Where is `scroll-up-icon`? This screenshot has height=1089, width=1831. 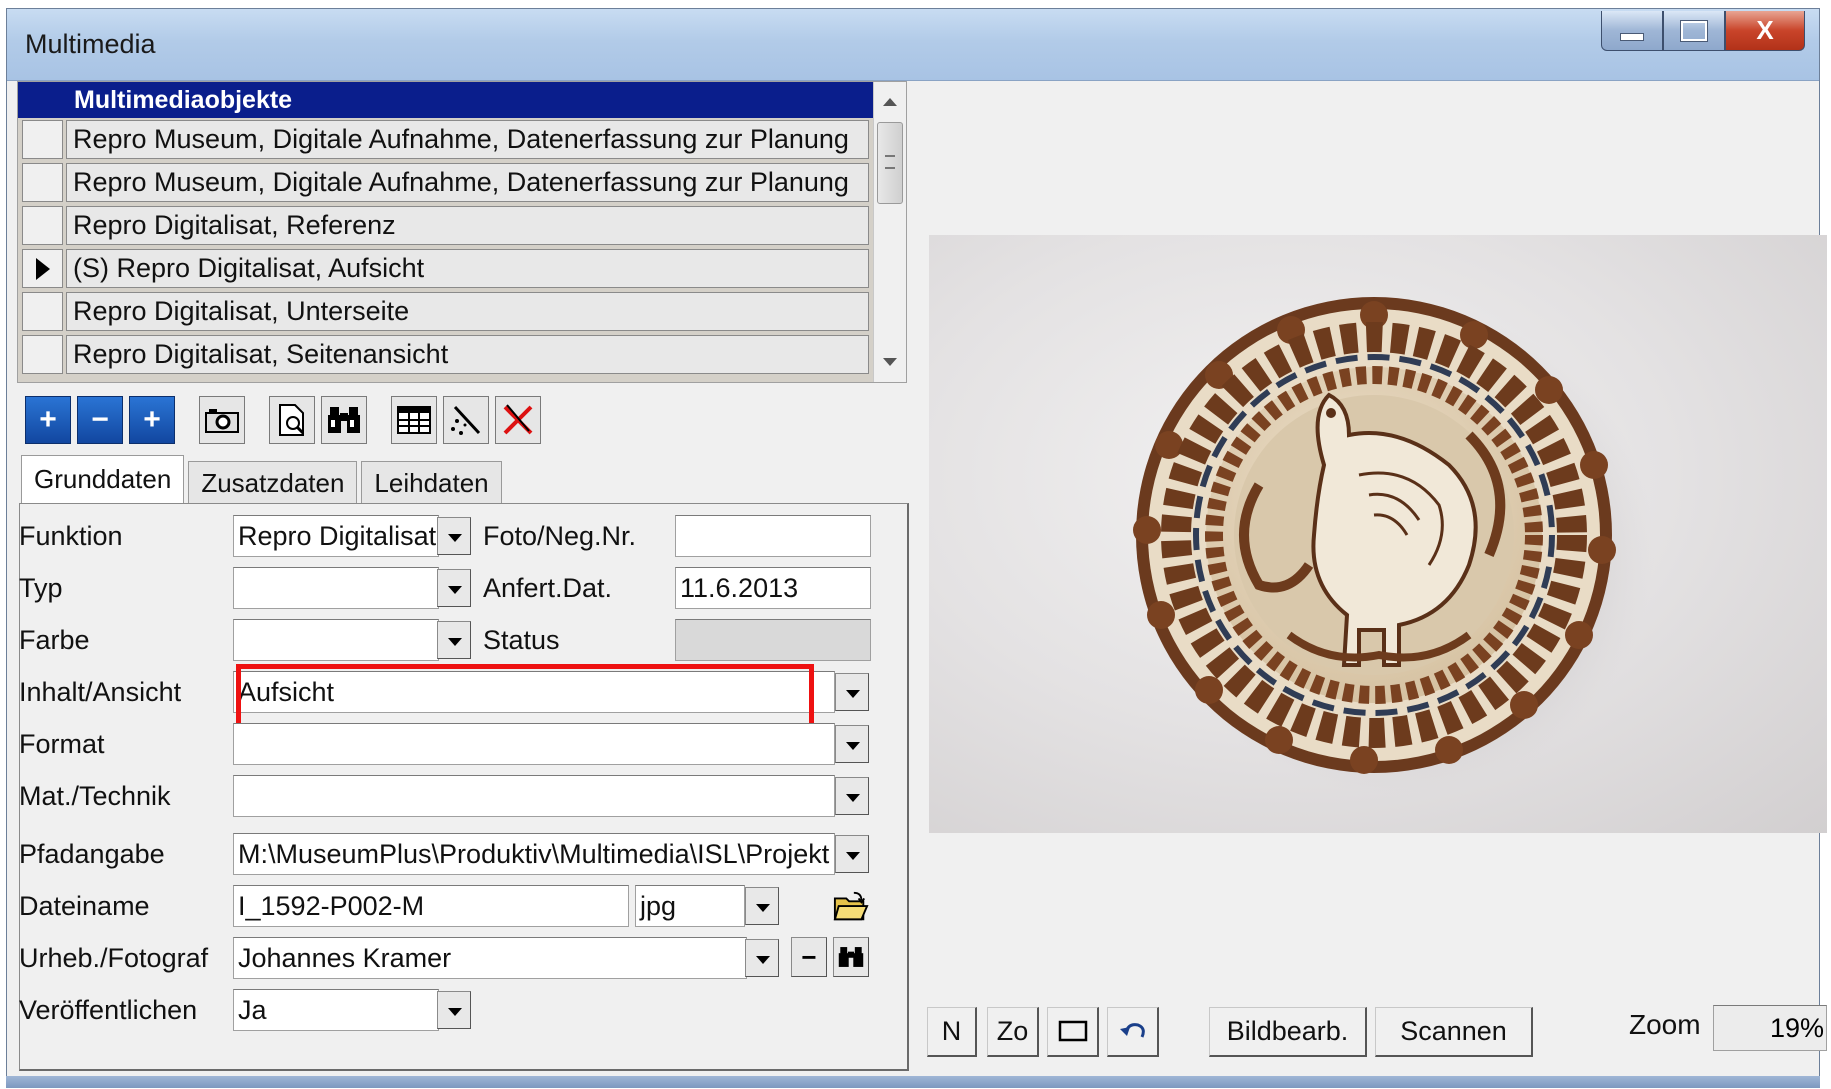 scroll-up-icon is located at coordinates (890, 102).